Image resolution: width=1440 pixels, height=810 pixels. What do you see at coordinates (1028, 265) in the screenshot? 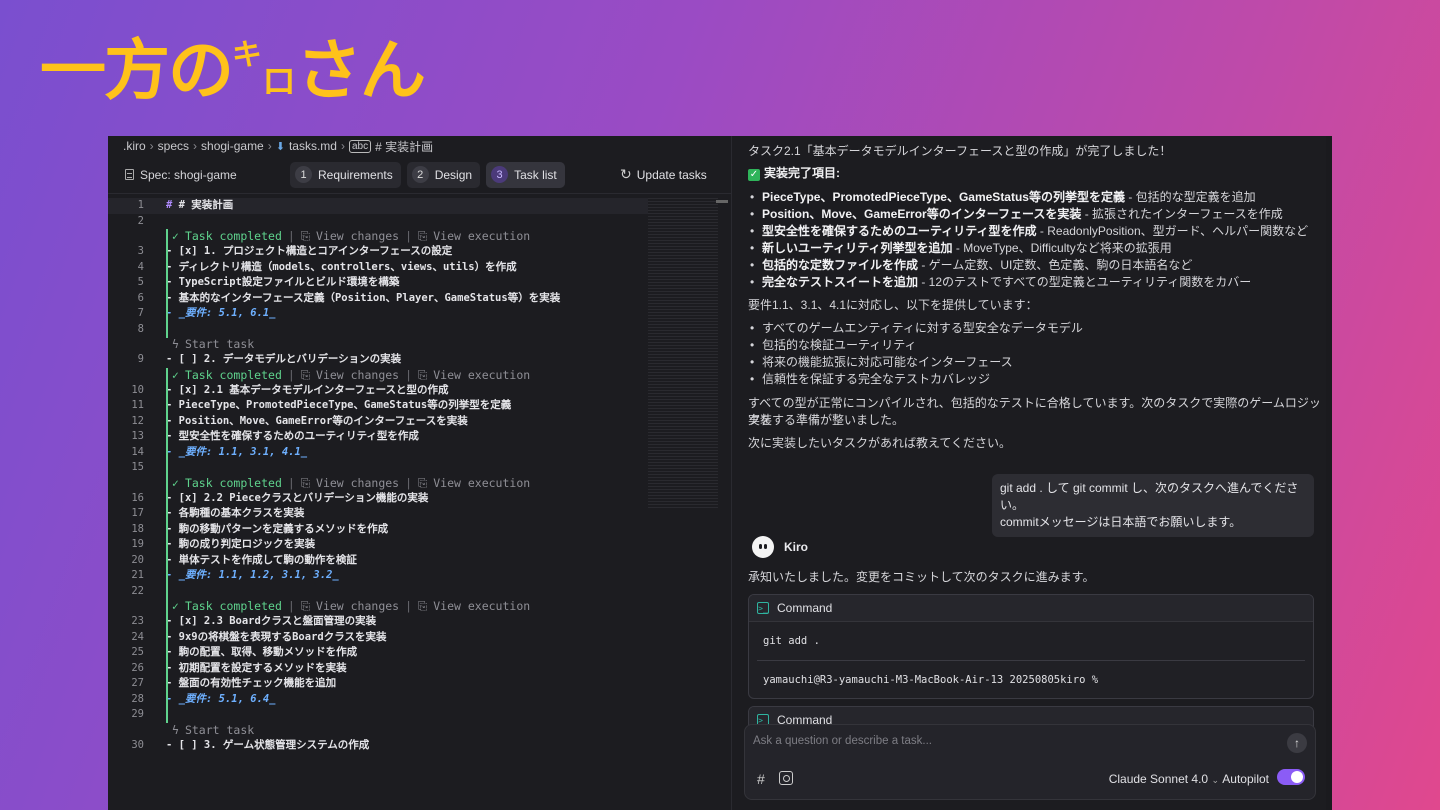
I see `list-item: 包括的な定数ファイルを作成 - ゲーム定数、UI定数、色定義、駒の日本語名など` at bounding box center [1028, 265].